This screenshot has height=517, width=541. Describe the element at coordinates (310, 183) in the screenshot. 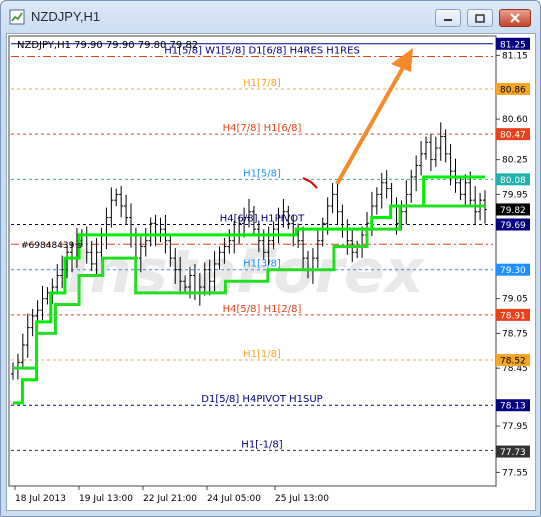

I see `trend-segment` at that location.